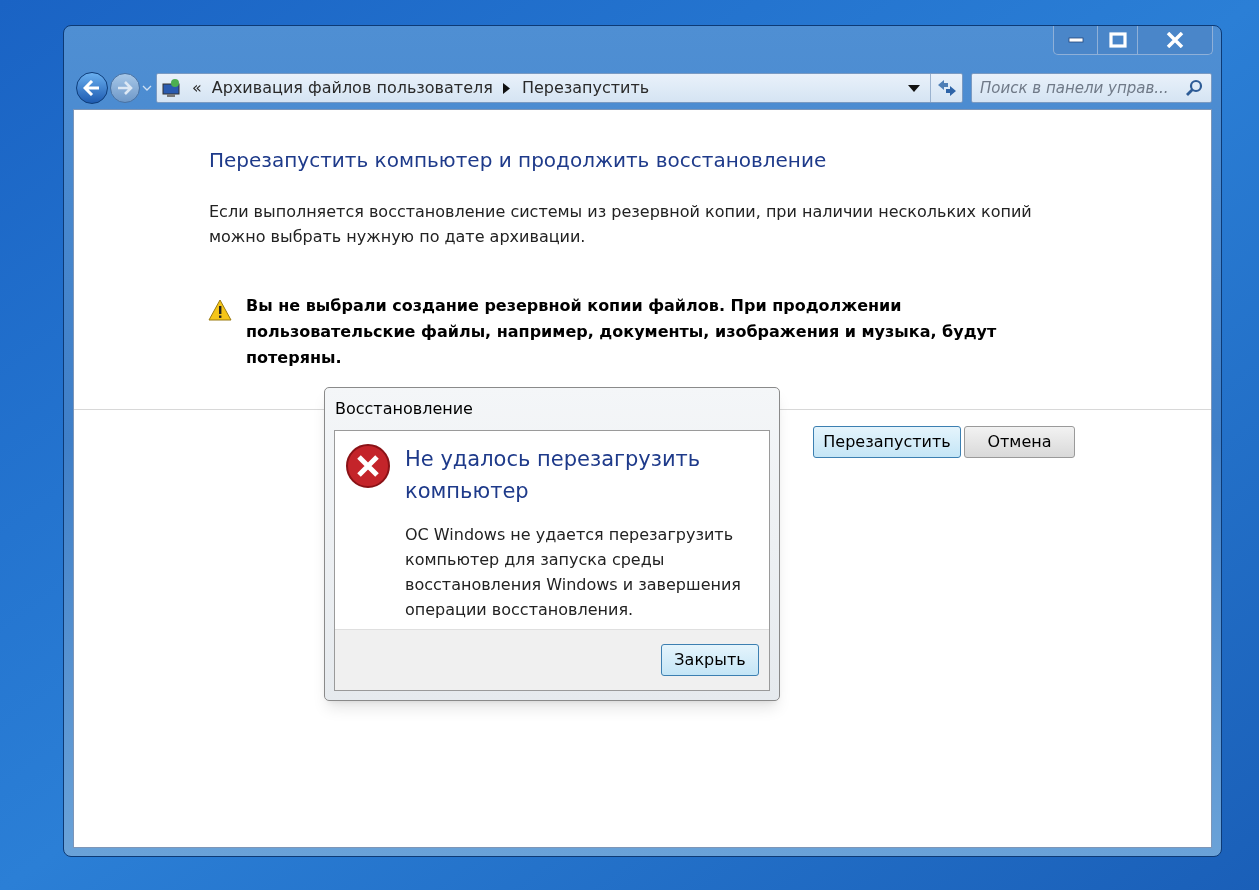  I want to click on search-icon, so click(1194, 88).